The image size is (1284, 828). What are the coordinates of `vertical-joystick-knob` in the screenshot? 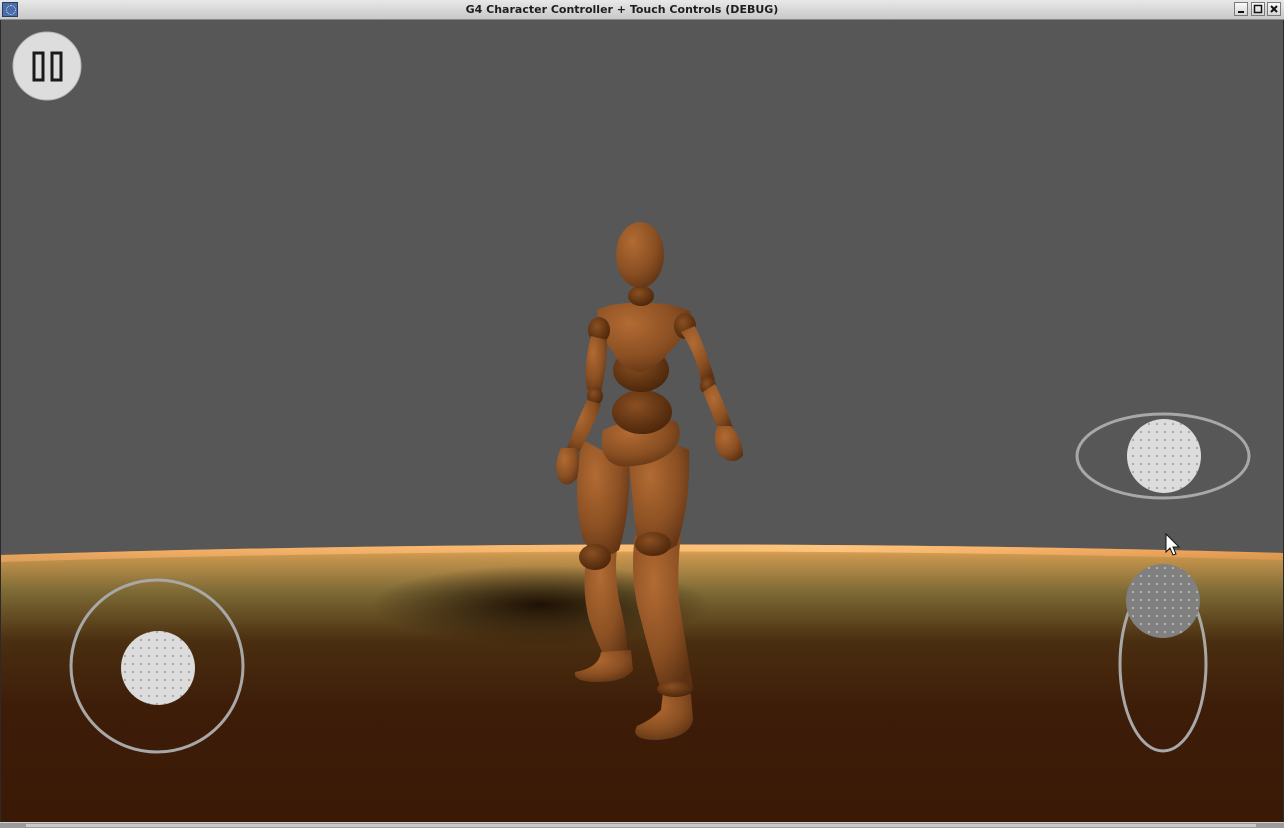 It's located at (1163, 601).